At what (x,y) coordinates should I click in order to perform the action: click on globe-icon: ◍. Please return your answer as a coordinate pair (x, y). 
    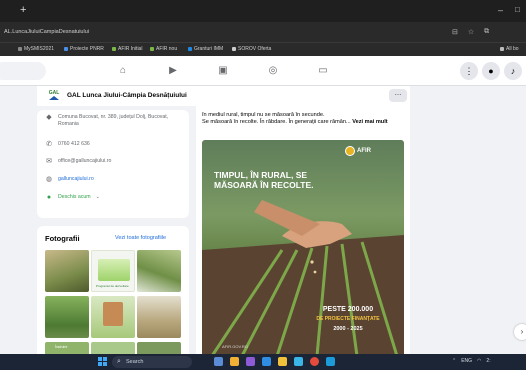
    Looking at the image, I should click on (49, 179).